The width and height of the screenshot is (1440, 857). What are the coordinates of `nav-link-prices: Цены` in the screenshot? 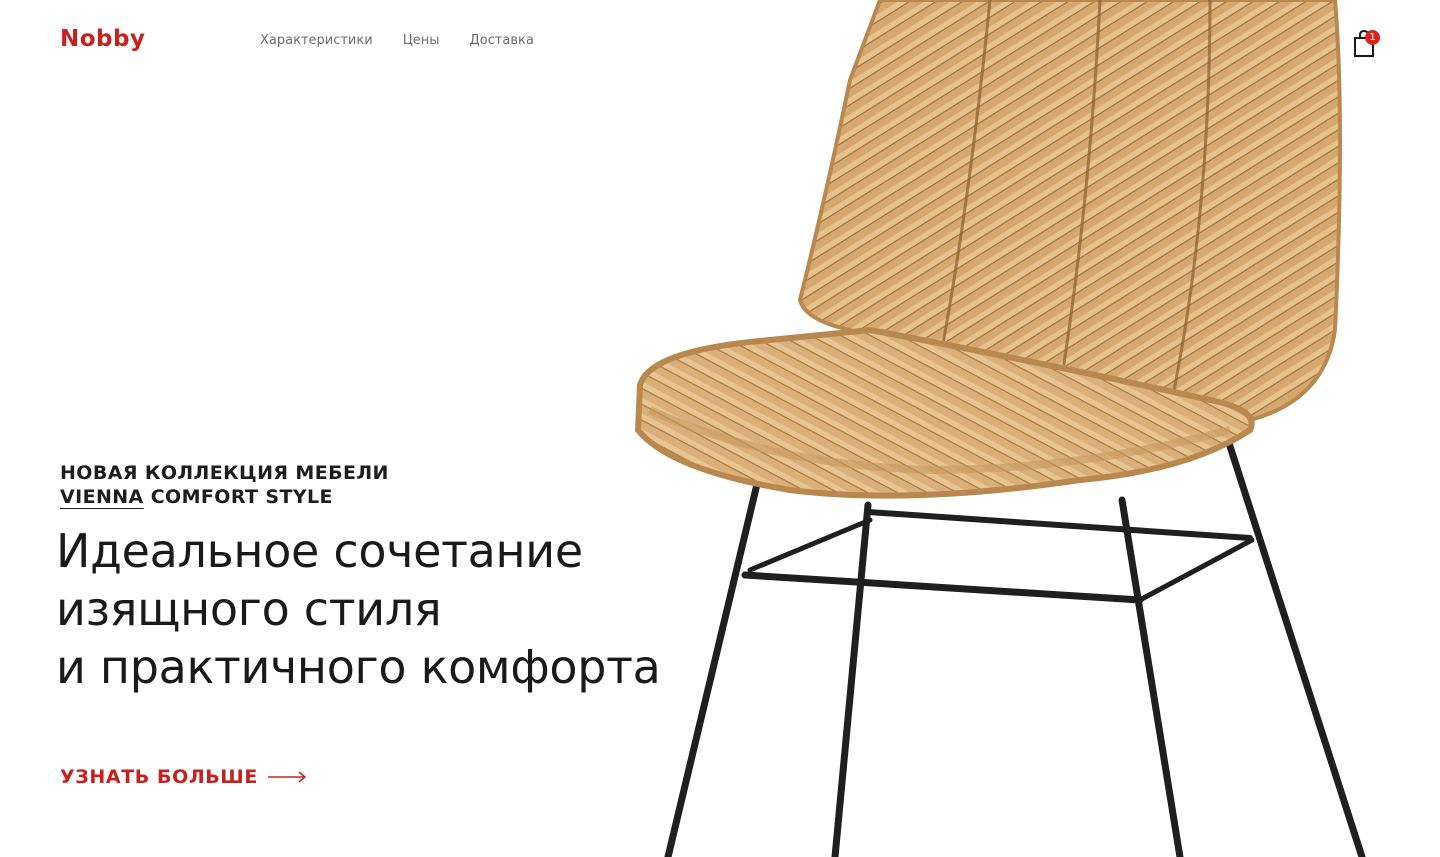 It's located at (421, 40).